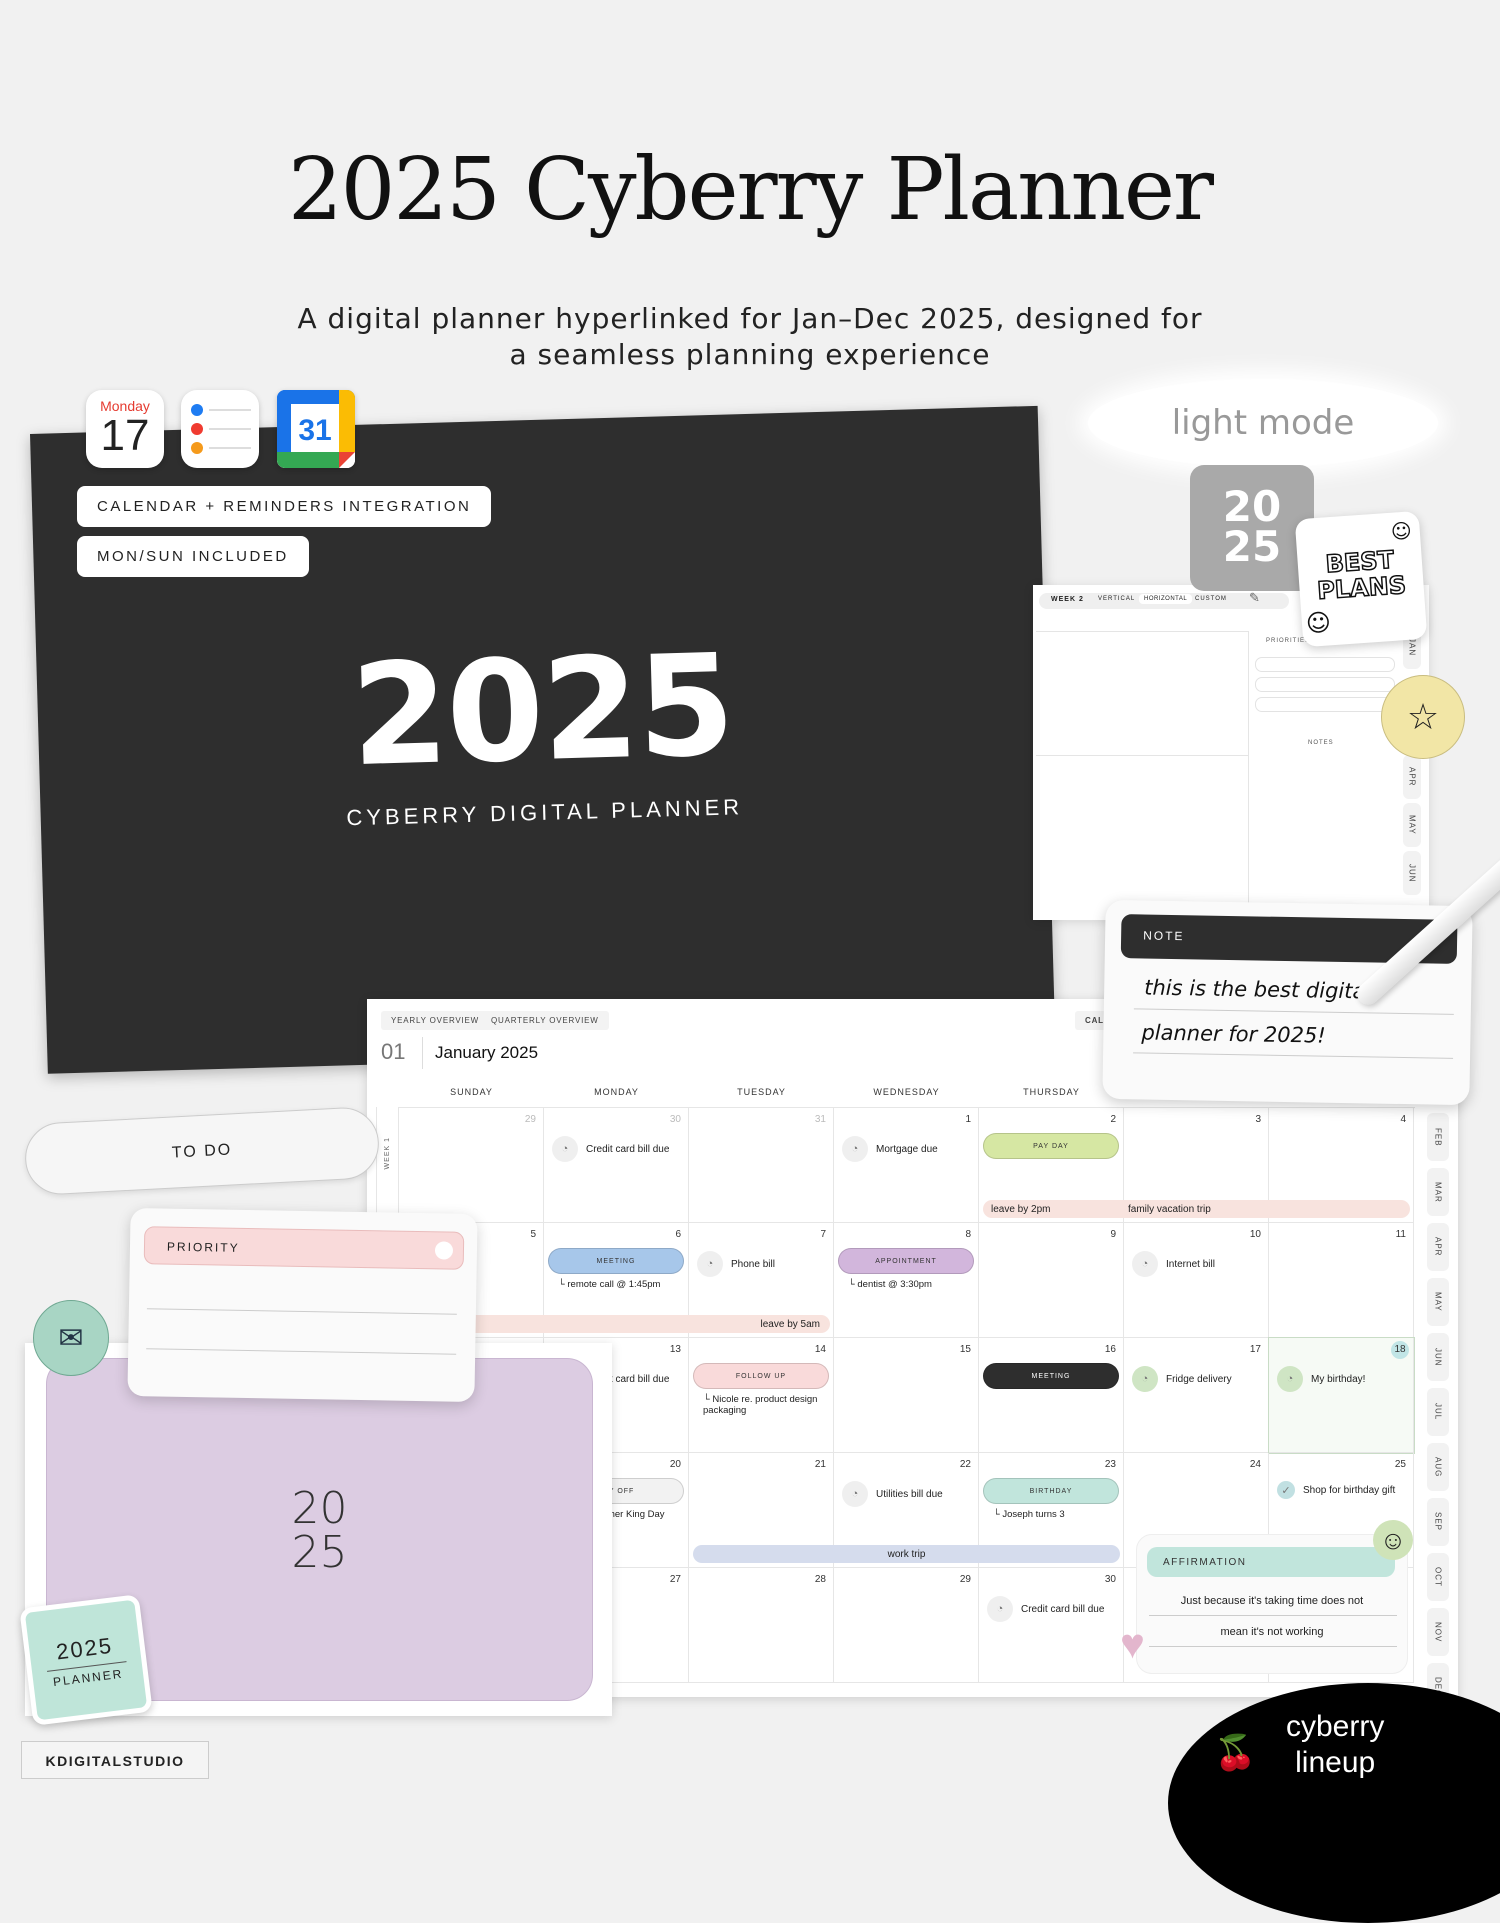  Describe the element at coordinates (1116, 599) in the screenshot. I see `tab-vertical: VERTICAL` at that location.